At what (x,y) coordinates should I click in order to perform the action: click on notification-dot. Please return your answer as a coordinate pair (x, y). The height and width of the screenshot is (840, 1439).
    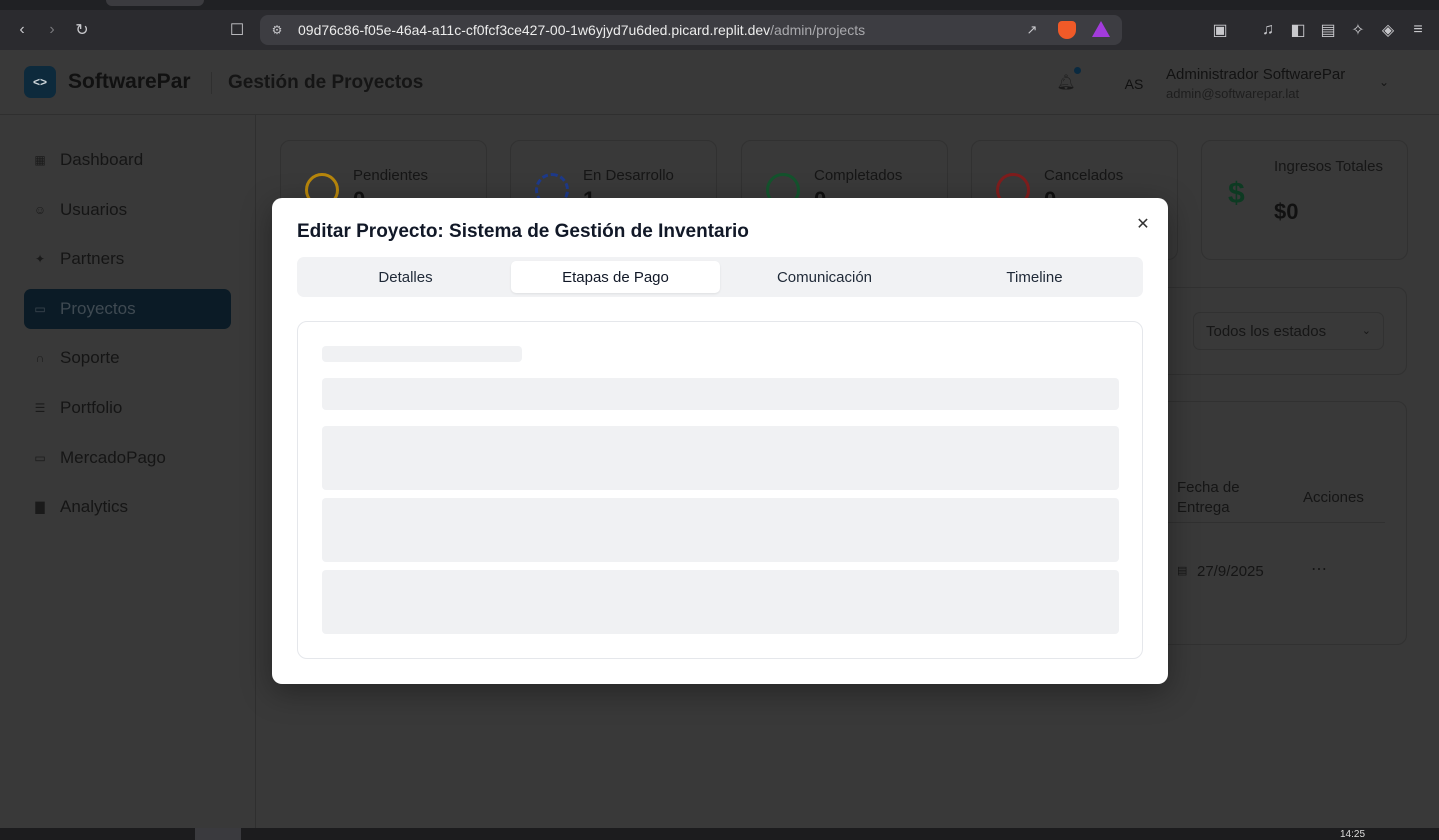
    Looking at the image, I should click on (1077, 70).